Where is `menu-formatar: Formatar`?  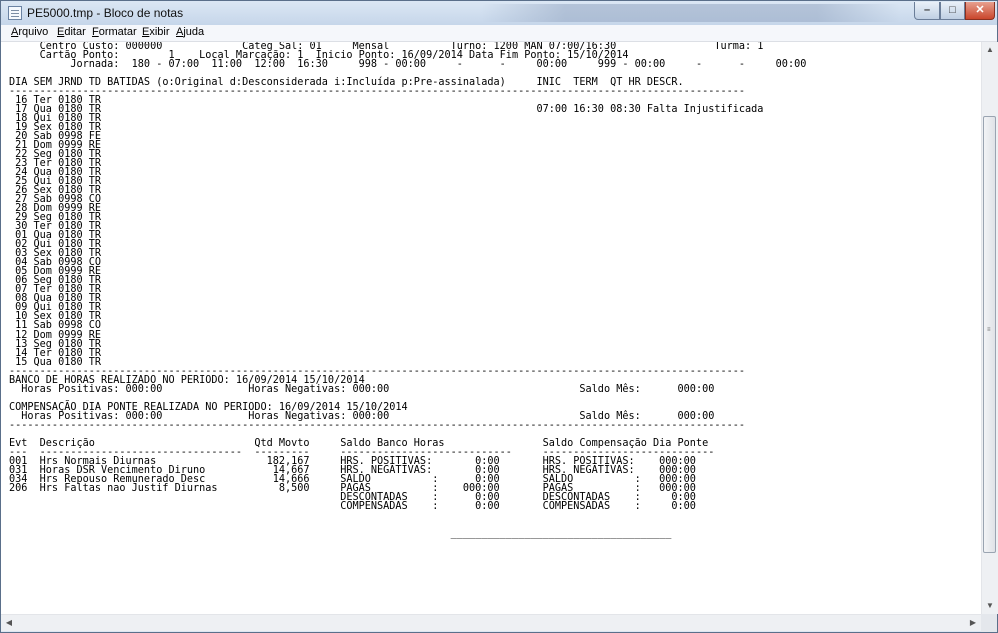 menu-formatar: Formatar is located at coordinates (114, 32).